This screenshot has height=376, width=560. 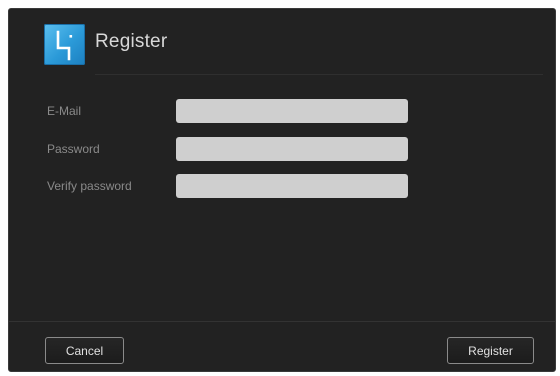 What do you see at coordinates (73, 149) in the screenshot?
I see `password-label: Password` at bounding box center [73, 149].